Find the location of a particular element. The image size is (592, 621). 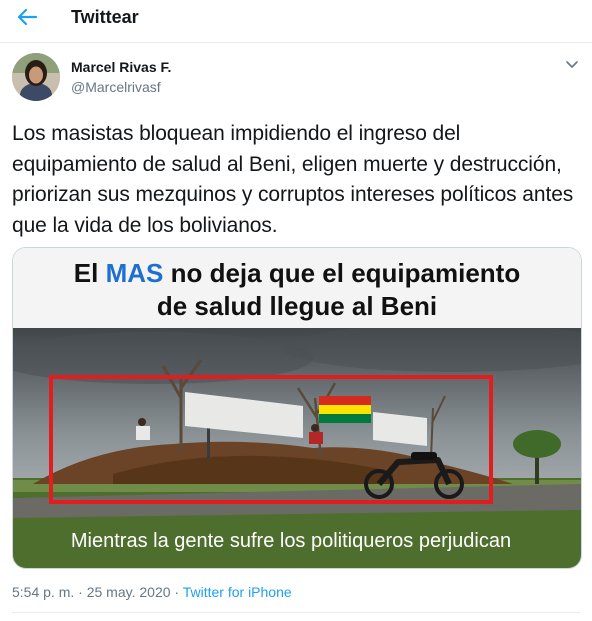

arrow-left-icon is located at coordinates (27, 17).